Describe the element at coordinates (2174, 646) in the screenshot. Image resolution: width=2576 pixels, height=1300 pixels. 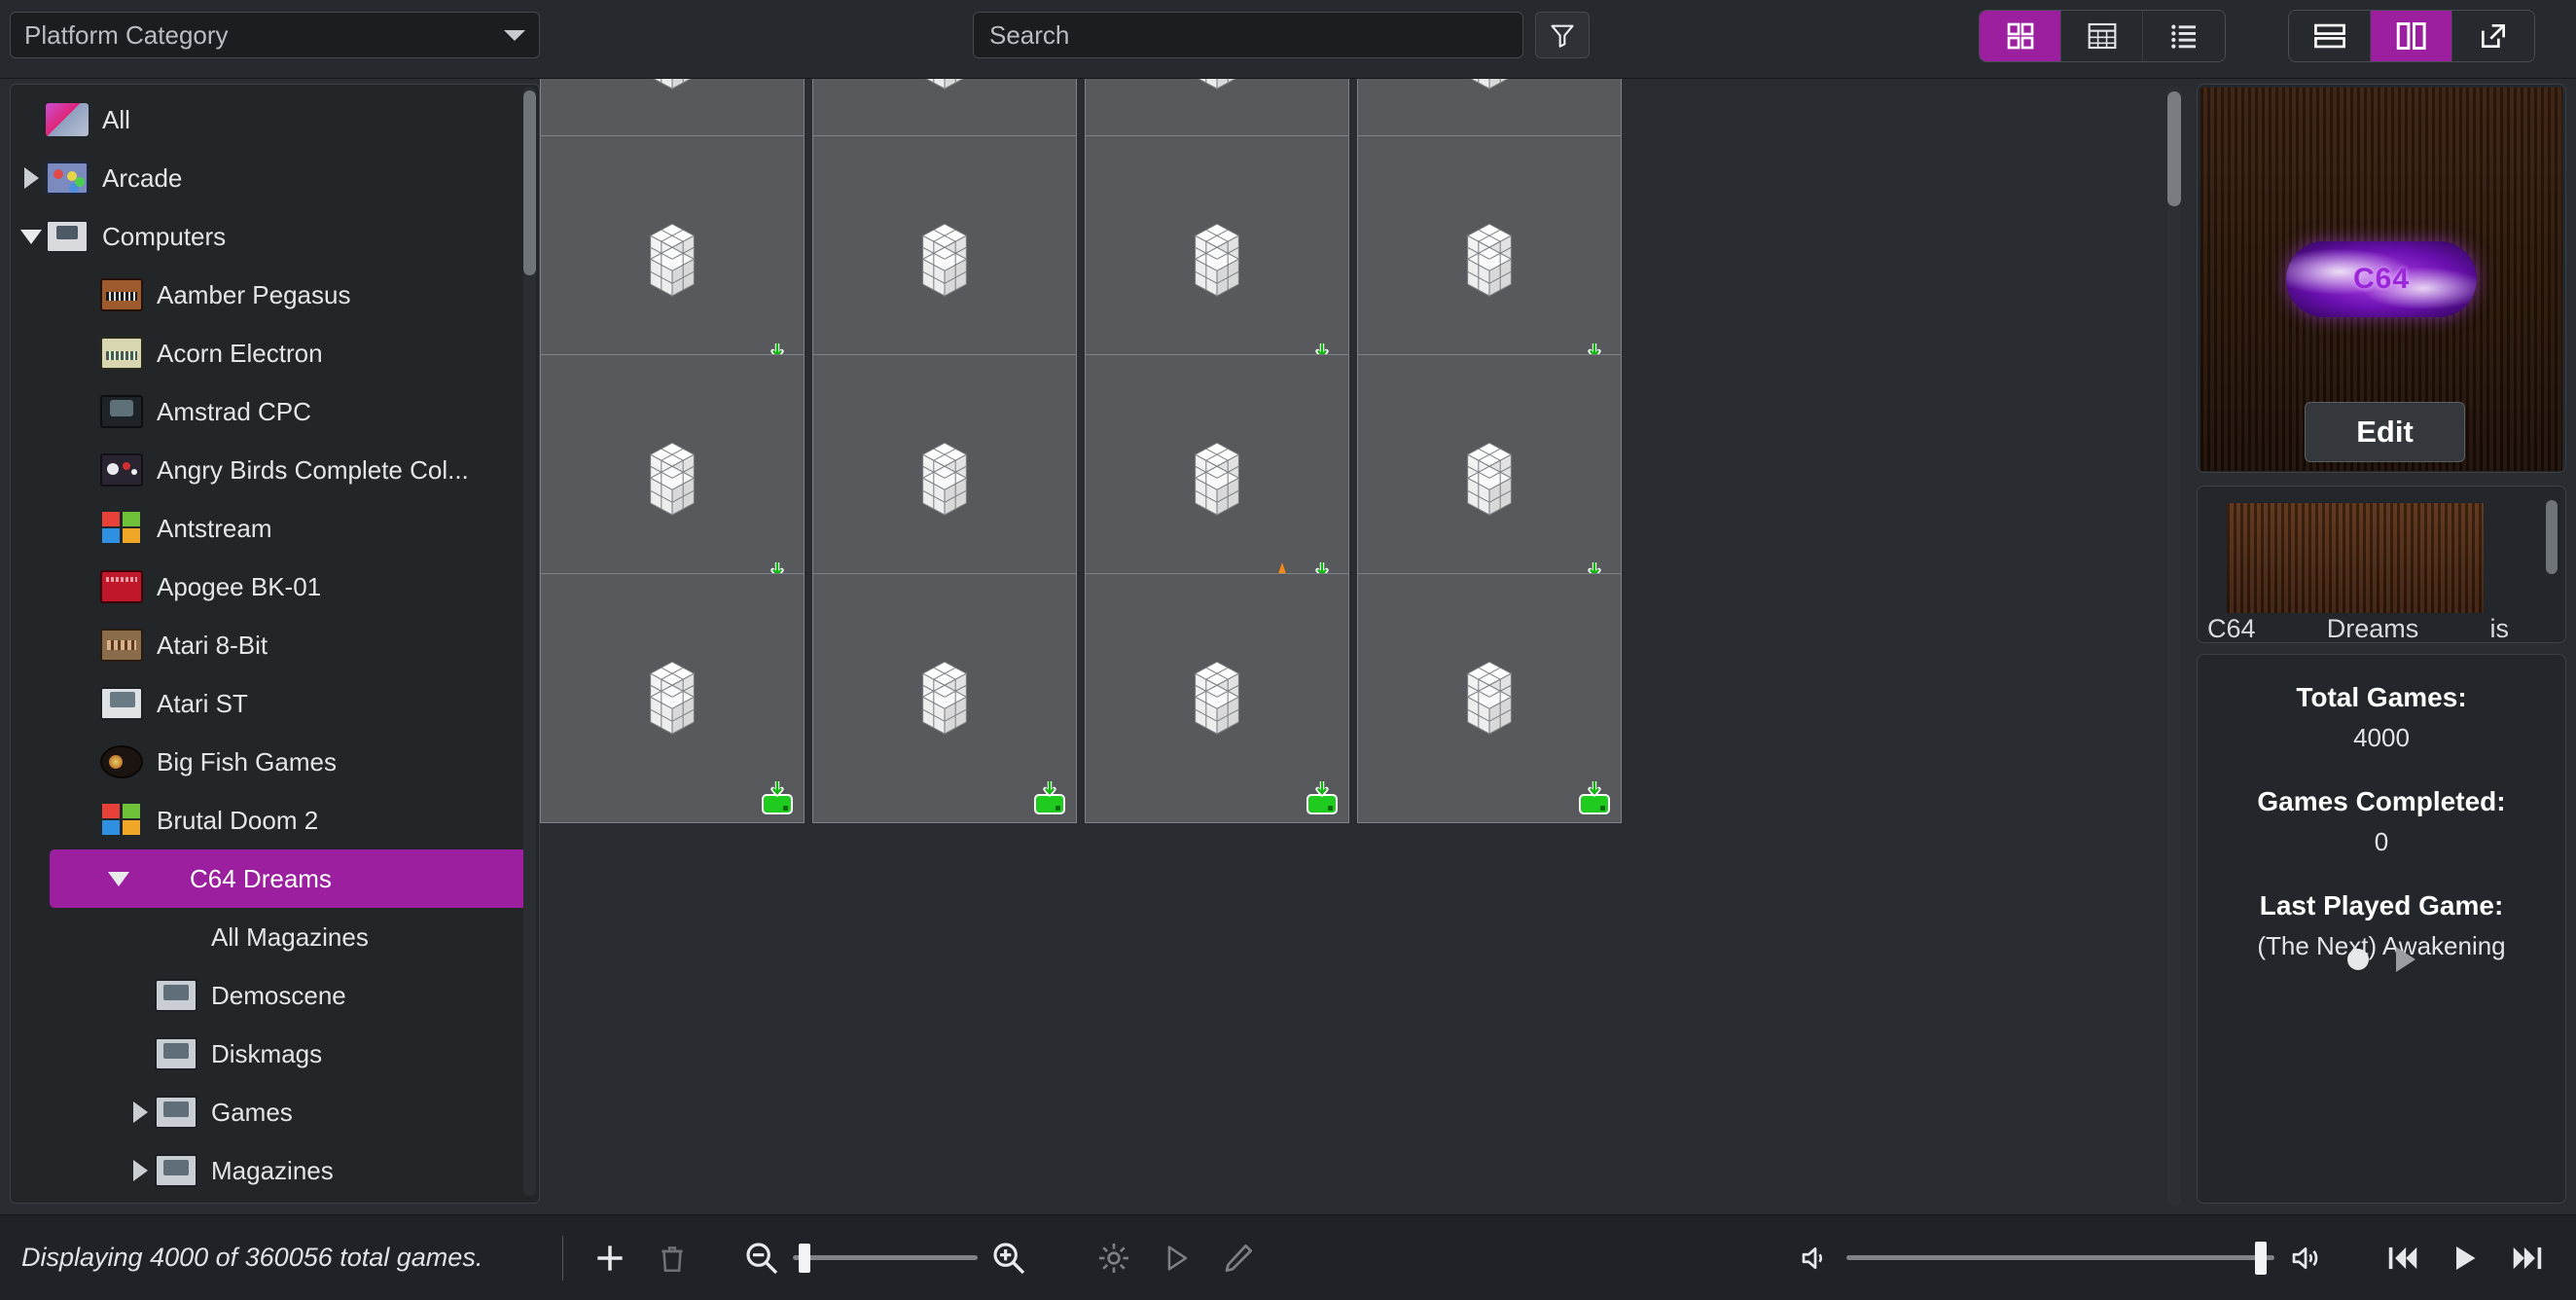
I see `grid-scrollbar-track` at that location.